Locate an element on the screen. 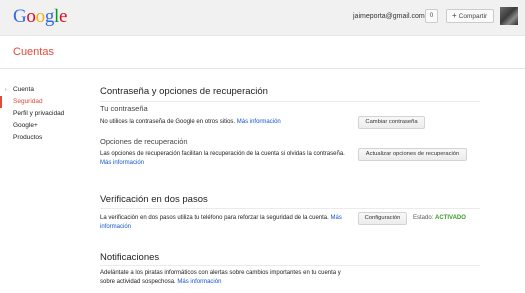 The width and height of the screenshot is (525, 293). share-button: + Compartir is located at coordinates (470, 16).